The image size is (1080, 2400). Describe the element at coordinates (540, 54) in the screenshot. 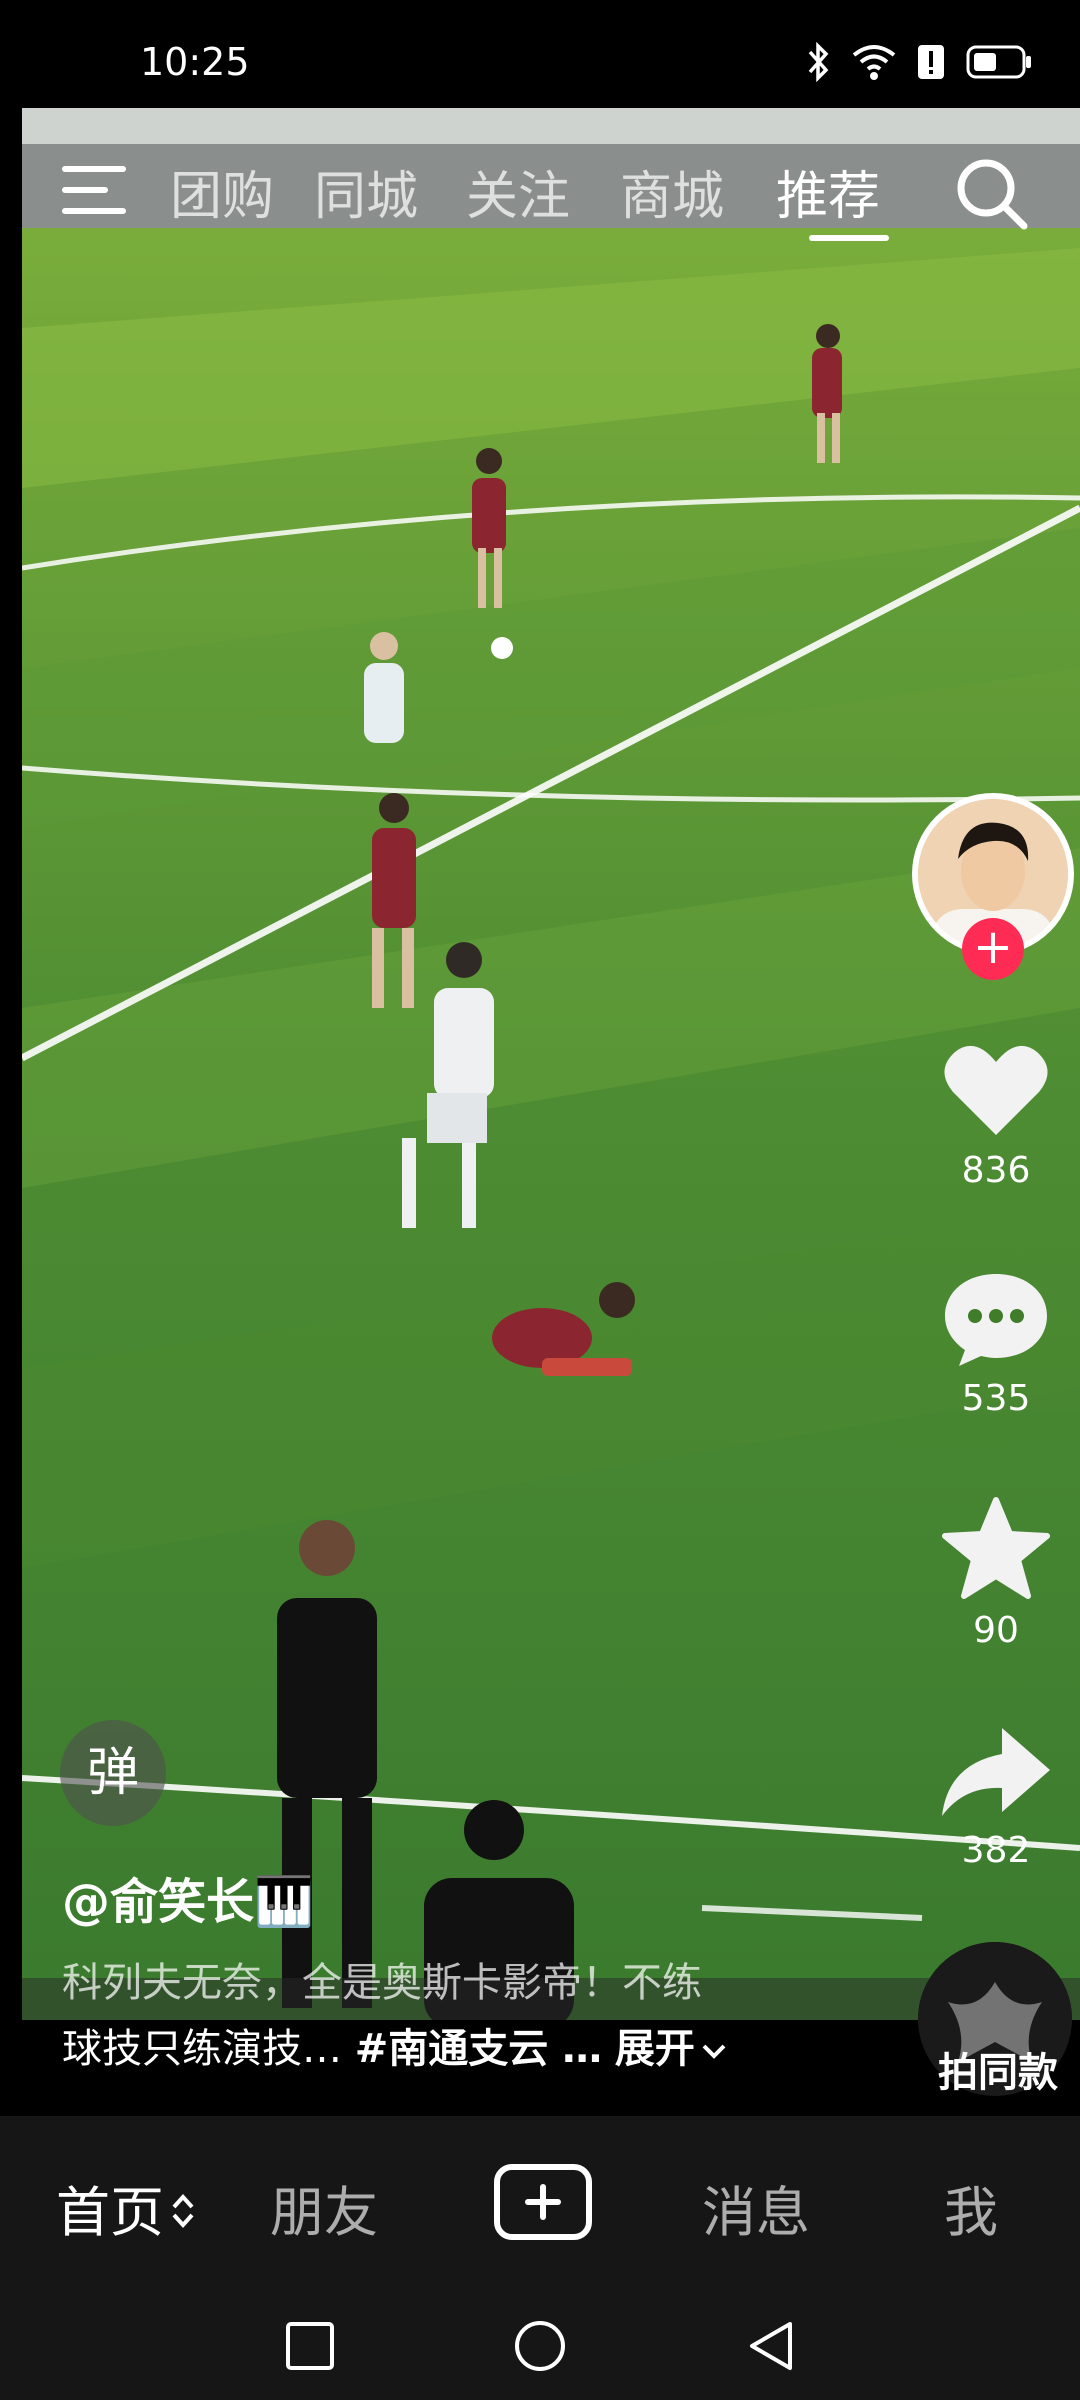

I see `status-bar: 10:25` at that location.